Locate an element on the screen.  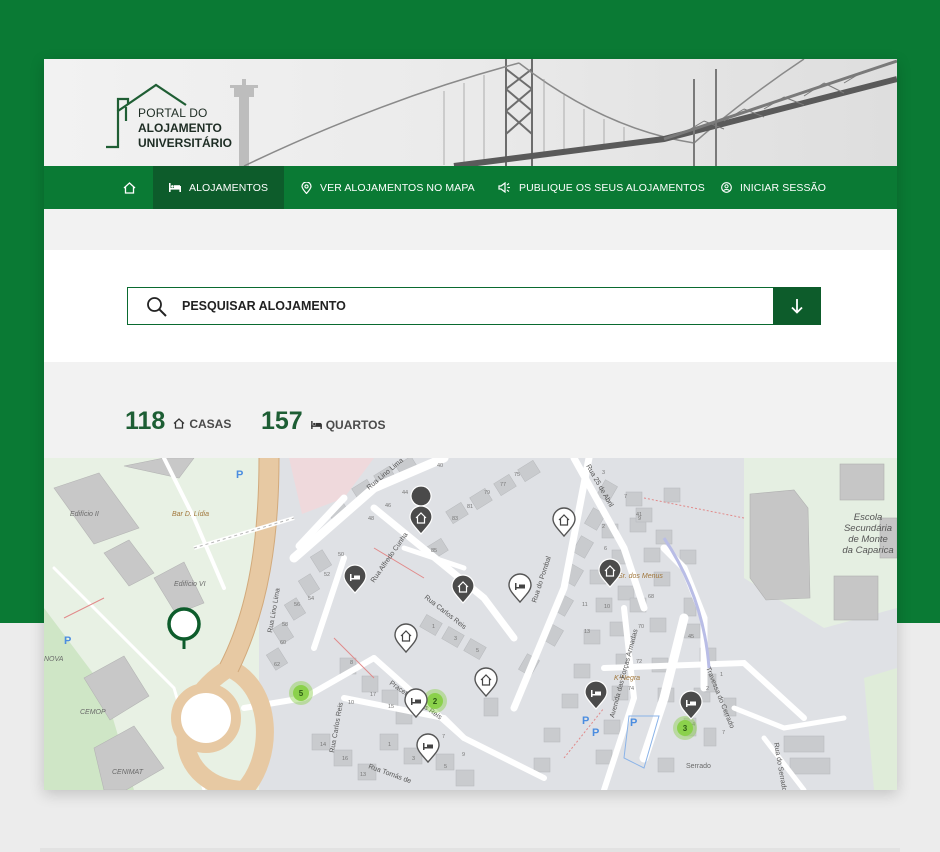
houses-label: CASAS is located at coordinates (210, 423).